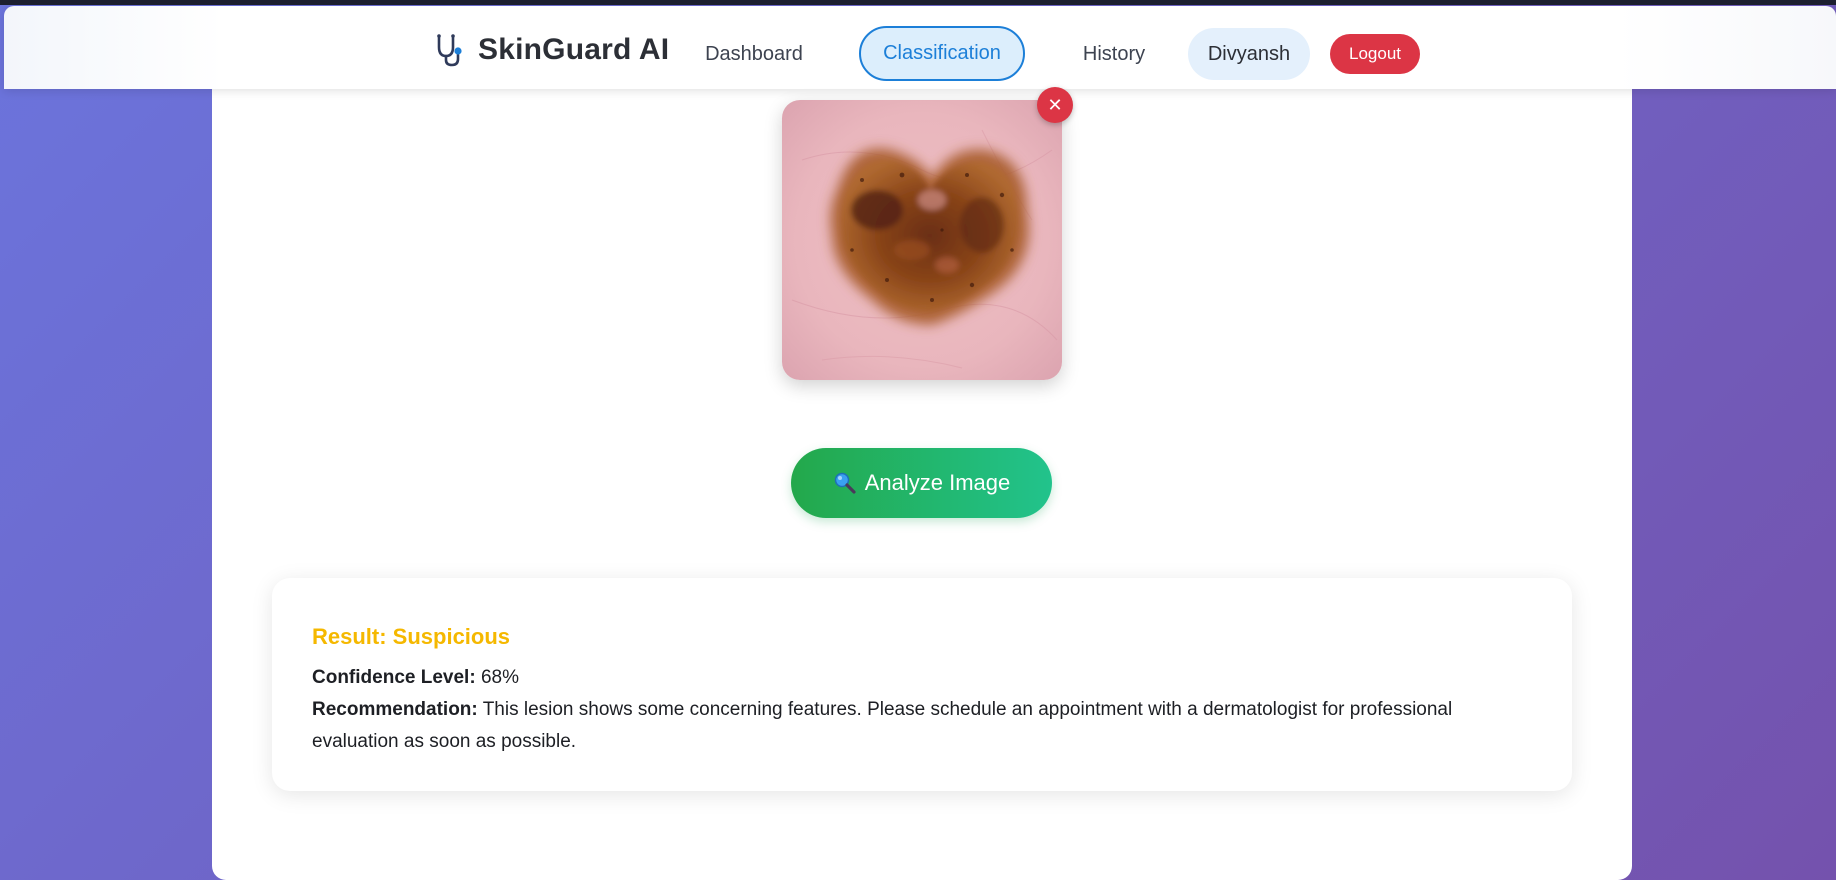 The image size is (1836, 880). I want to click on close-icon: ✕, so click(1055, 104).